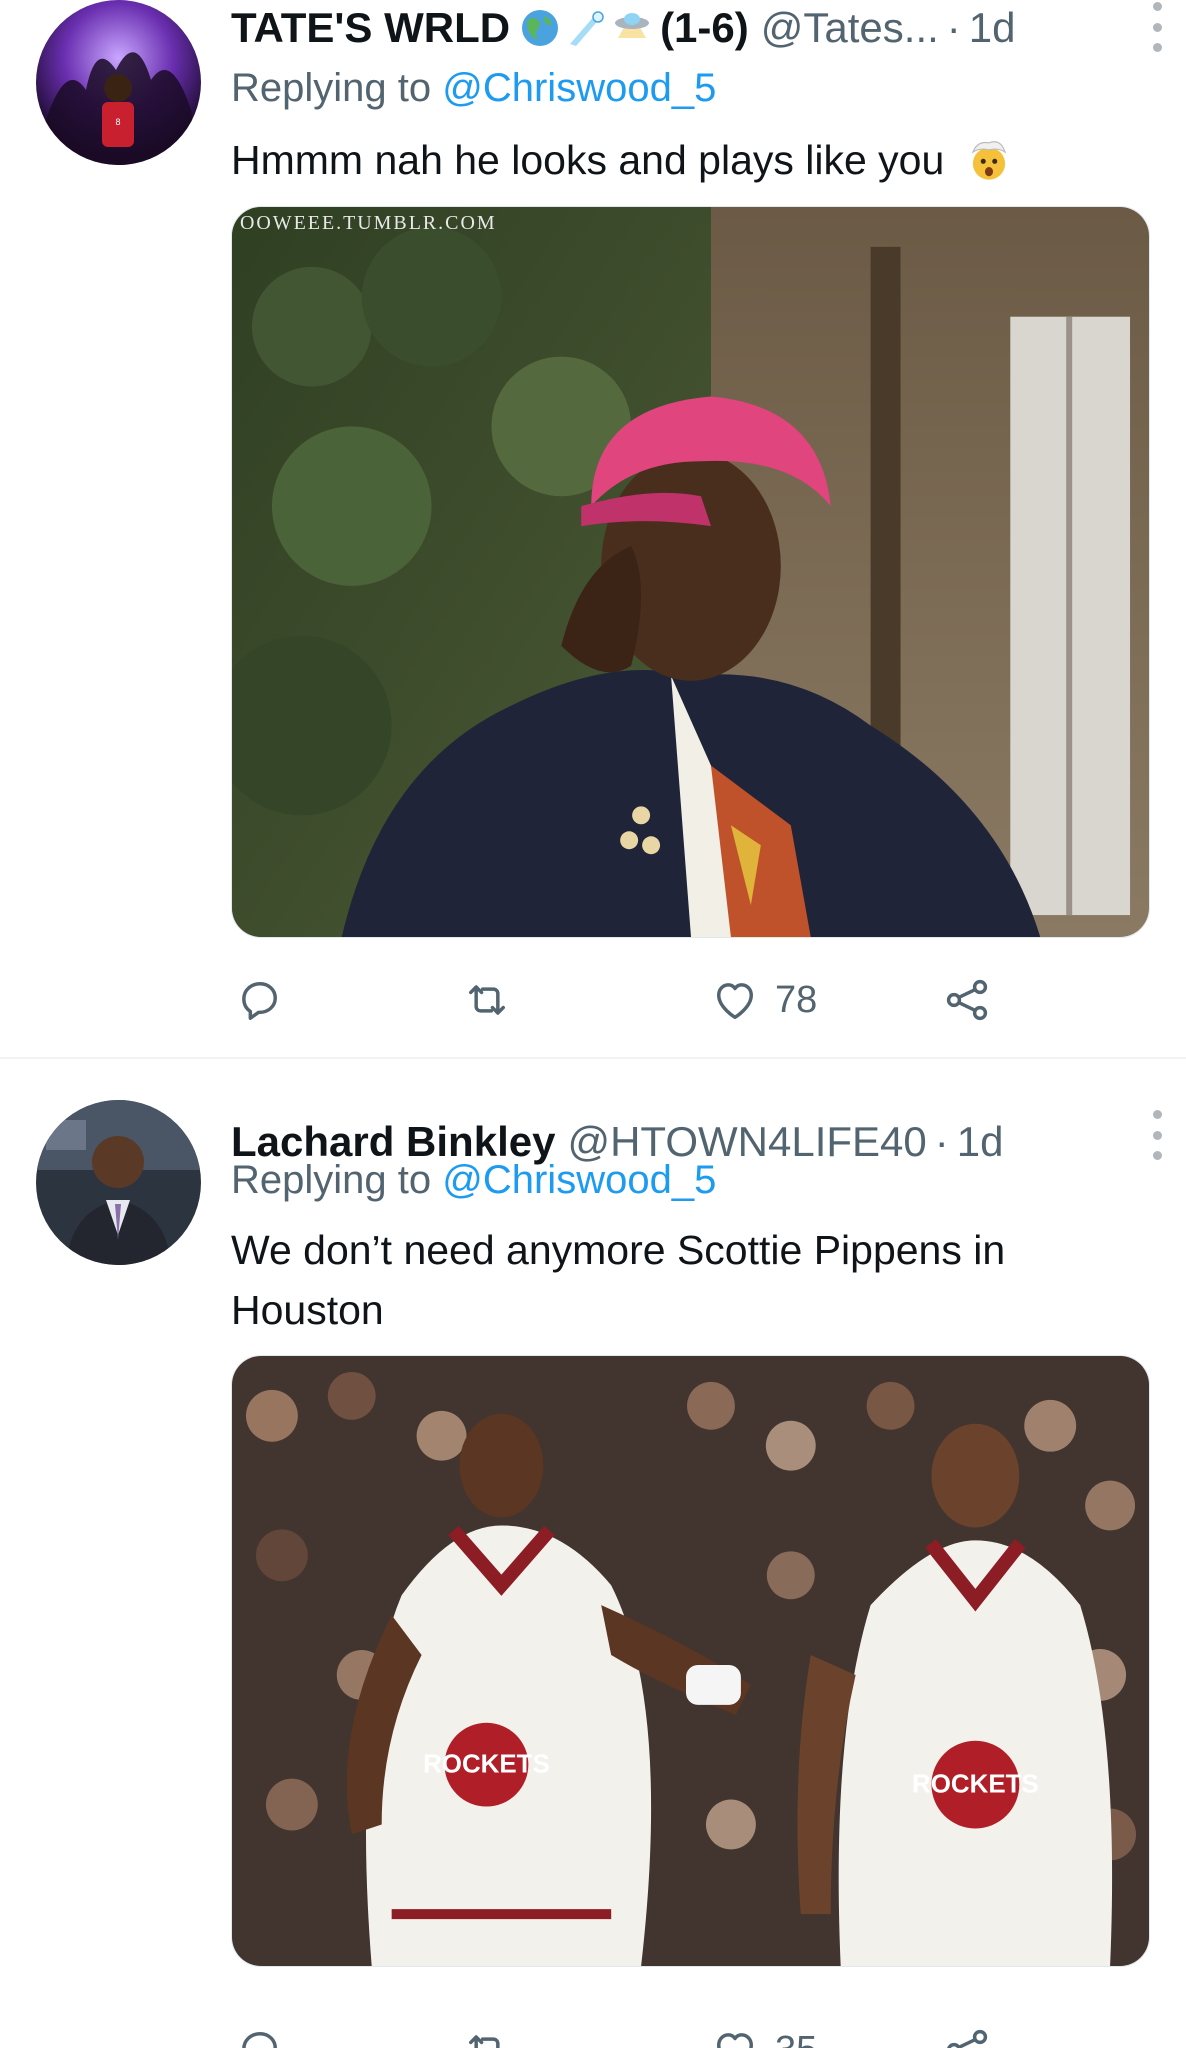 Image resolution: width=1186 pixels, height=2048 pixels. Describe the element at coordinates (796, 999) in the screenshot. I see `like-count: 78` at that location.